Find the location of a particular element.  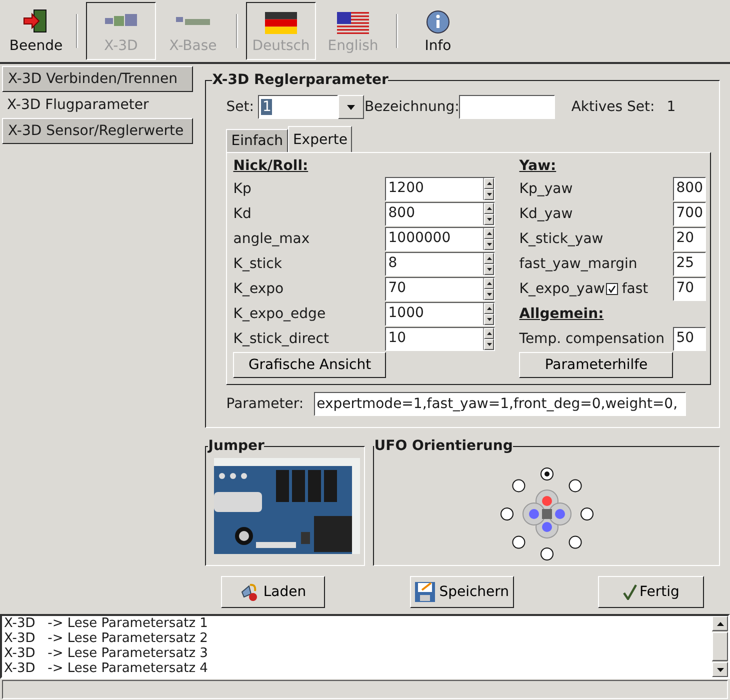

field-label: Set: is located at coordinates (240, 107).